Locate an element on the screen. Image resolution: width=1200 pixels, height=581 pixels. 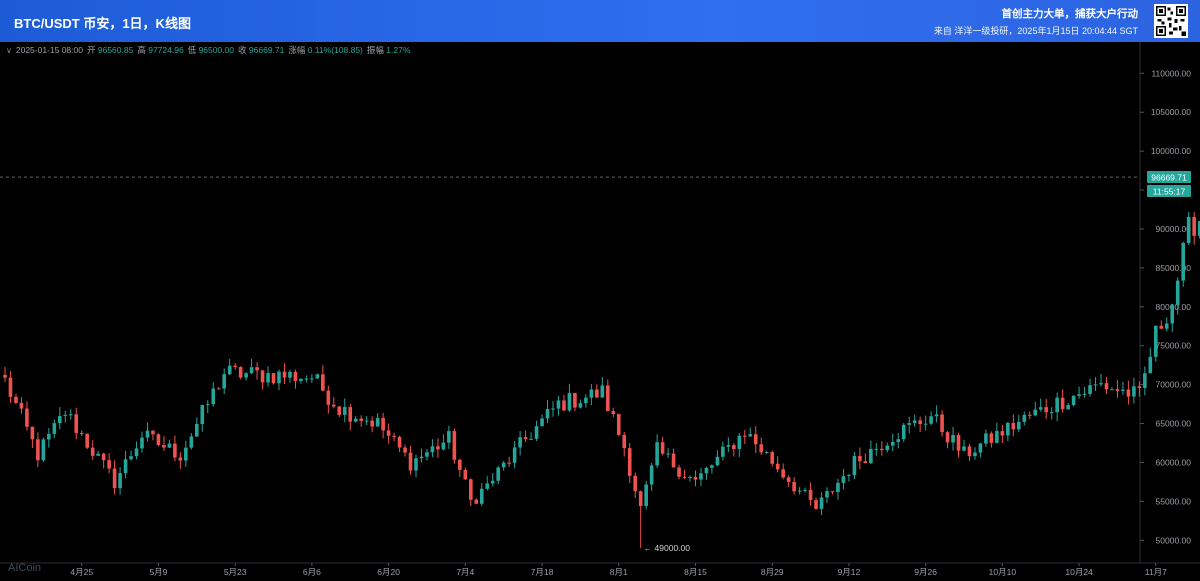
x-tick-label: 10月24 is located at coordinates (1079, 572).